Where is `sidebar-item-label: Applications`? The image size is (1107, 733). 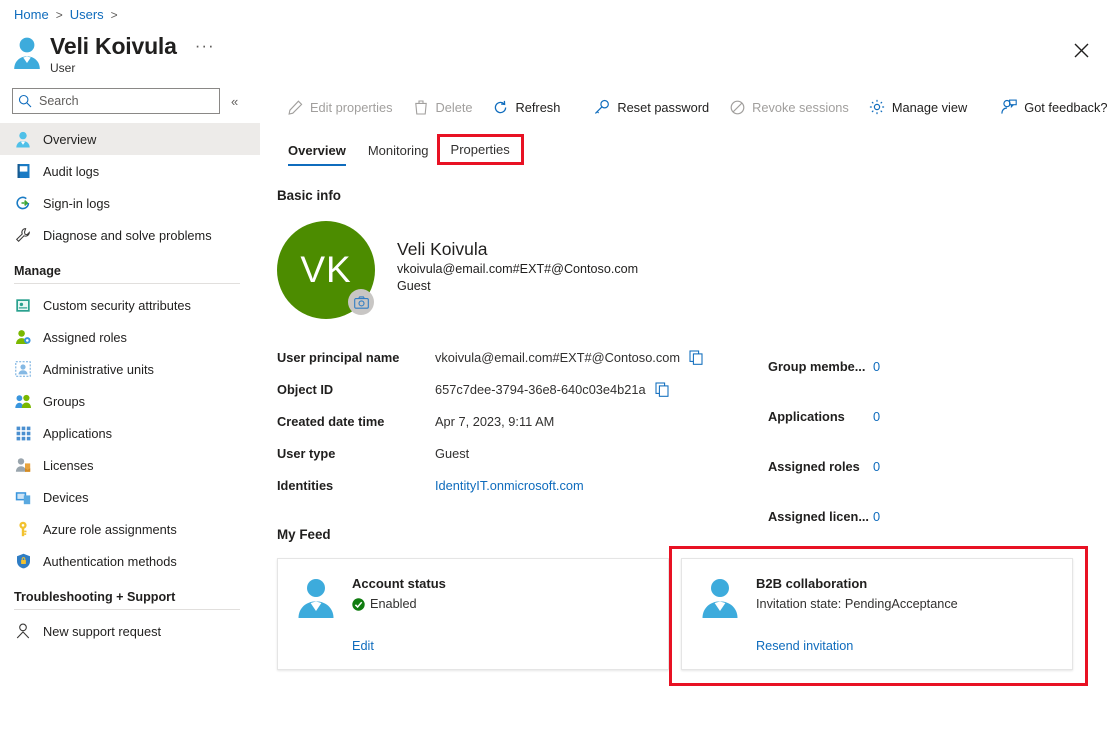 sidebar-item-label: Applications is located at coordinates (78, 433).